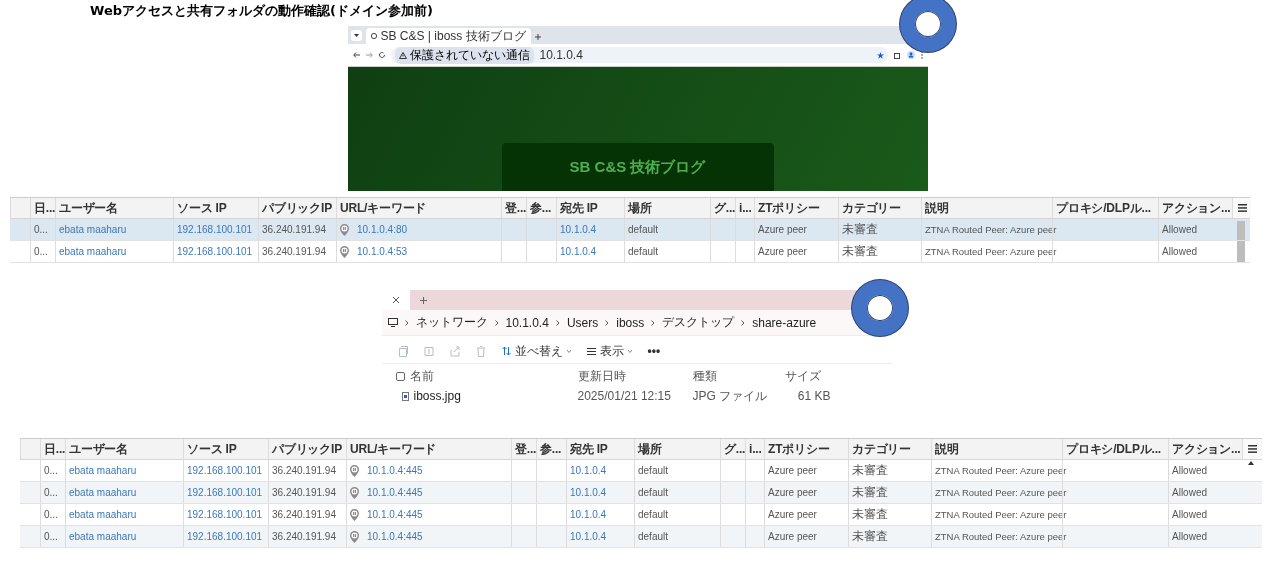  Describe the element at coordinates (630, 252) in the screenshot. I see `log-row: 0... ebata maaharu 192.168.100.101 36.240.191.94 10.1.0.4:53 10.1.0.4 default Azure peer 未審査 ZTNA Routed Peer: Azure peer Allowed` at that location.